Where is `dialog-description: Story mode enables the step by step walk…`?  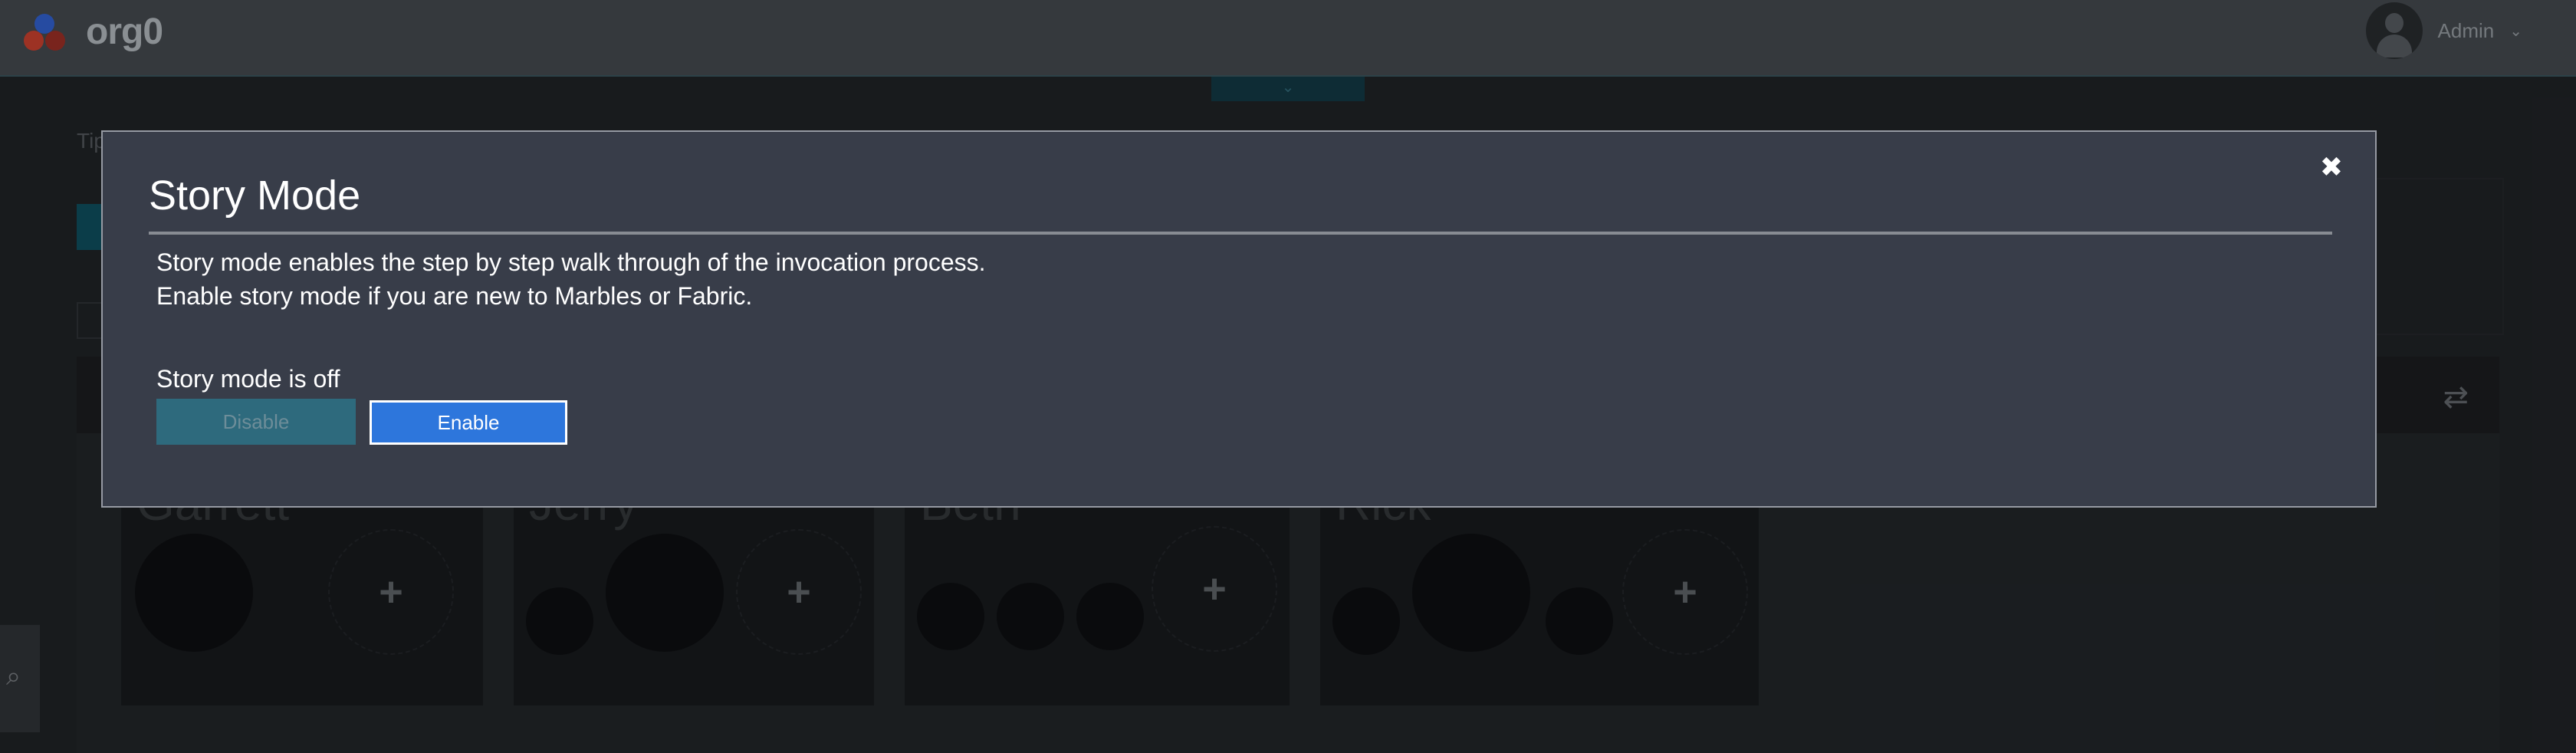
dialog-description: Story mode enables the step by step walk… is located at coordinates (571, 279).